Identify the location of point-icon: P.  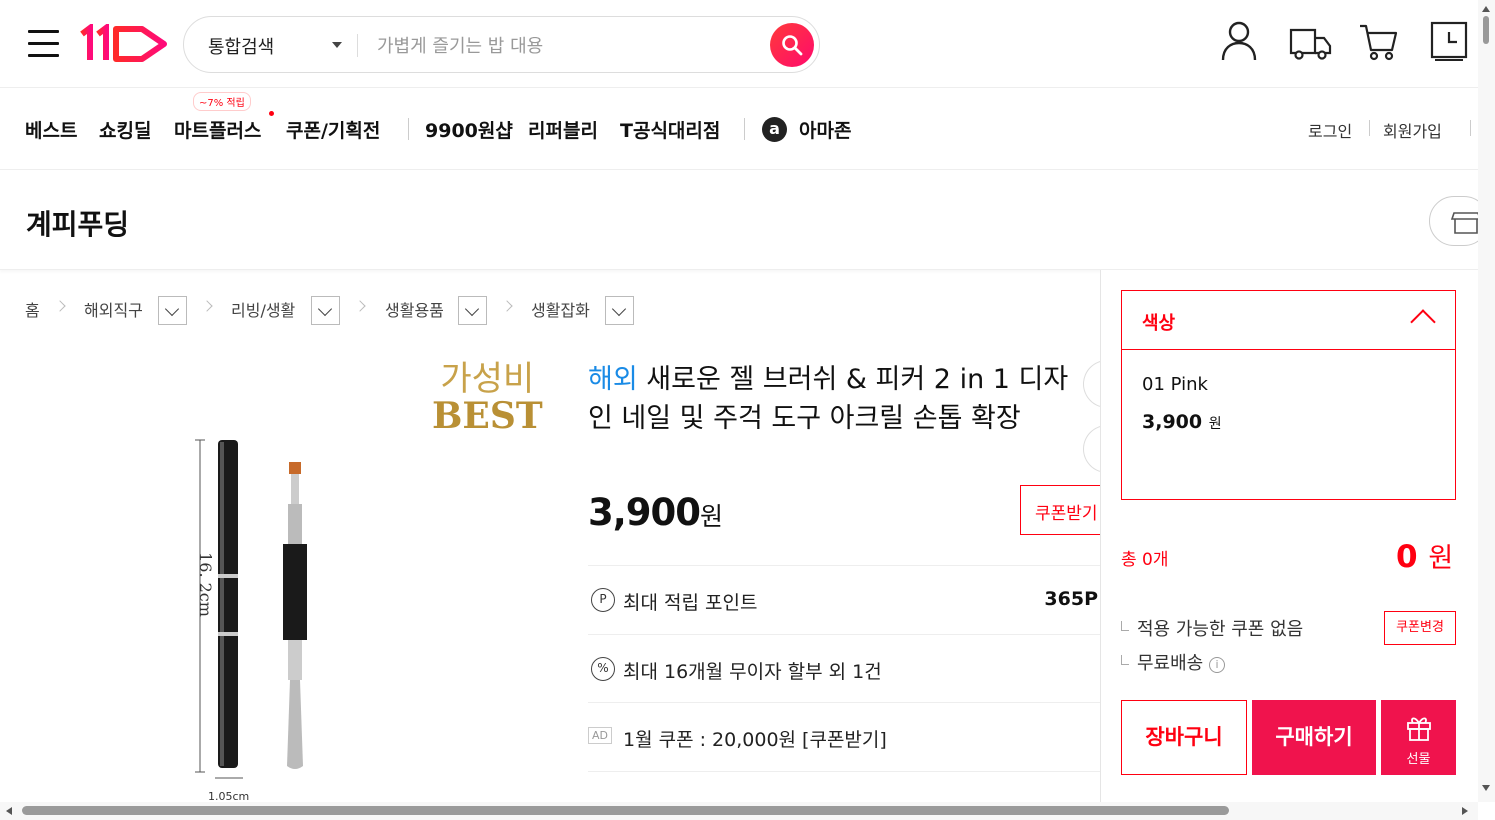
(603, 600).